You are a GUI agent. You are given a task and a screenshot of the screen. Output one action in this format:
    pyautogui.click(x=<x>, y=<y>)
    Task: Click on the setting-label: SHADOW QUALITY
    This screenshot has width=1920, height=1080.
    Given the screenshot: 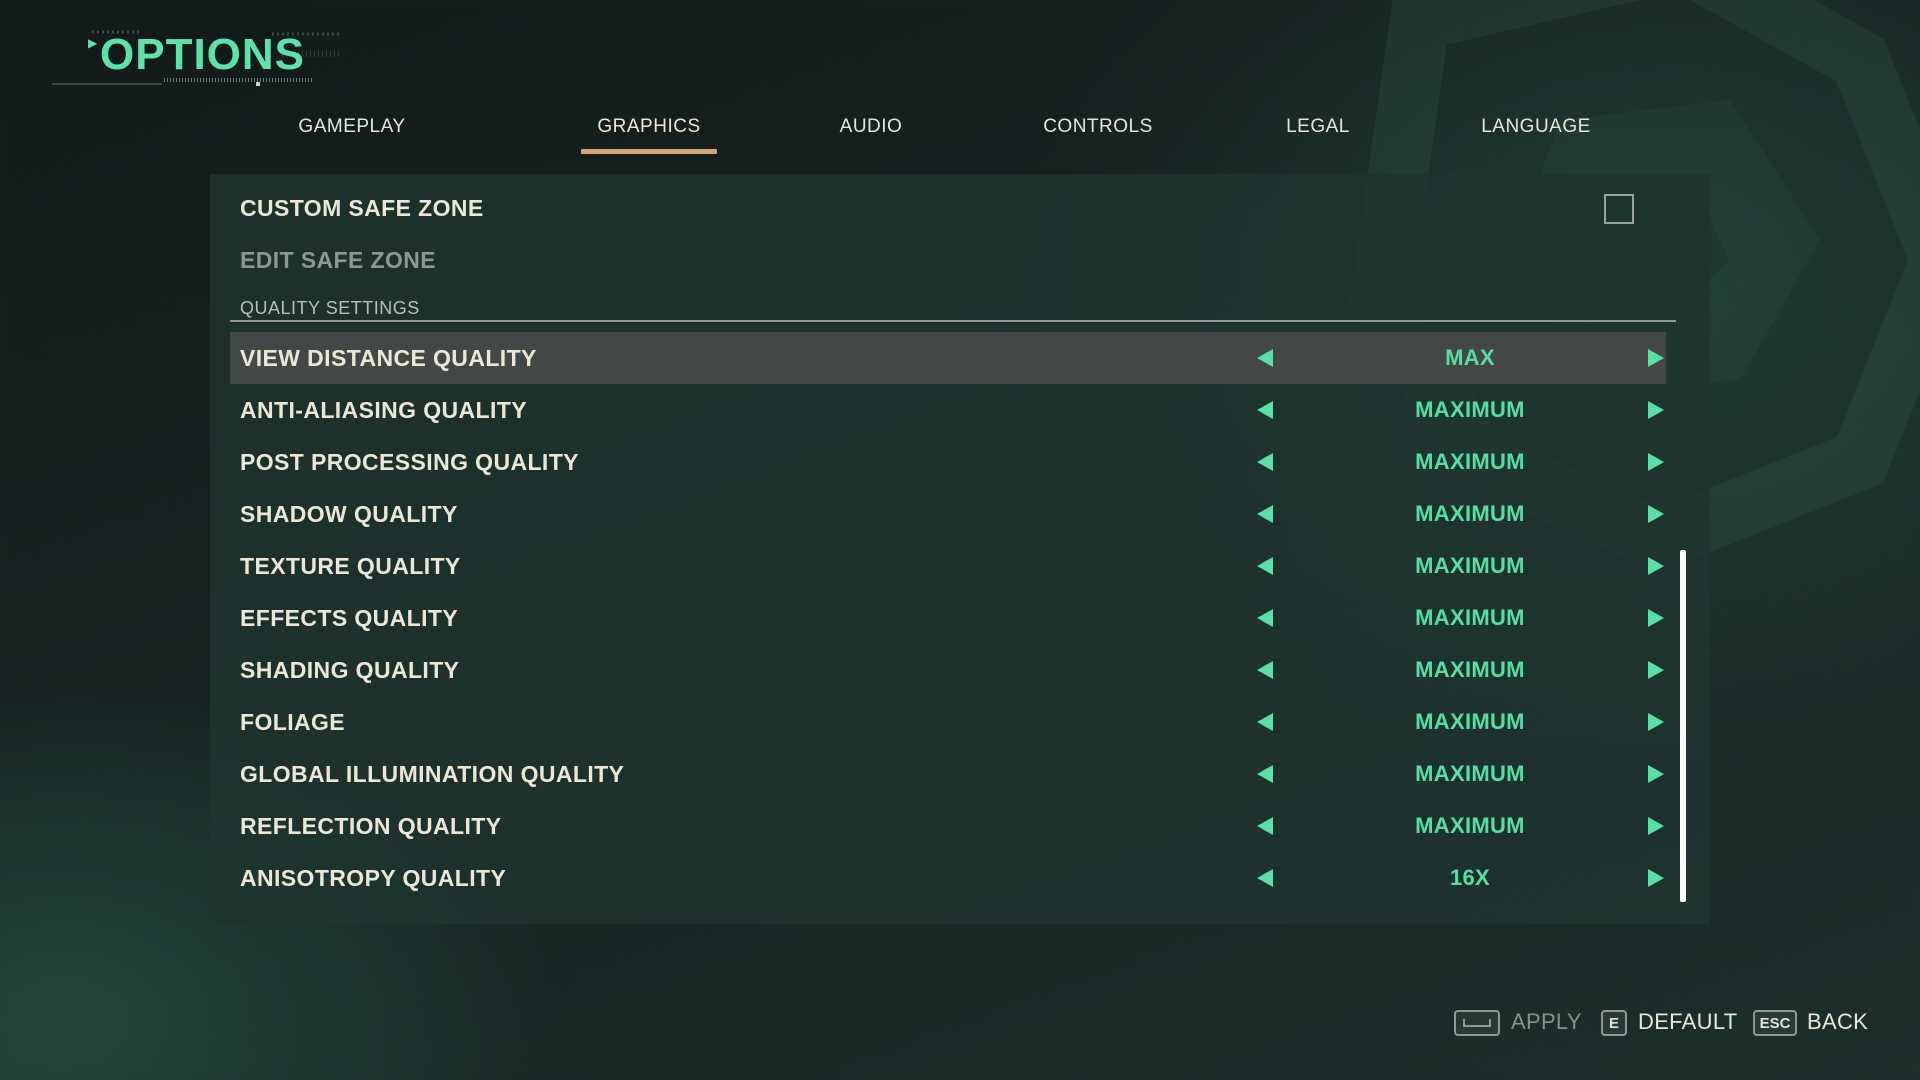 What is the action you would take?
    pyautogui.click(x=349, y=513)
    